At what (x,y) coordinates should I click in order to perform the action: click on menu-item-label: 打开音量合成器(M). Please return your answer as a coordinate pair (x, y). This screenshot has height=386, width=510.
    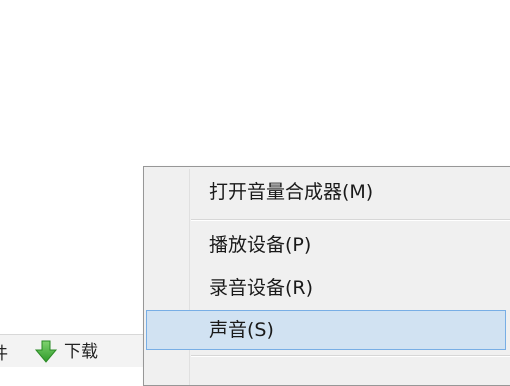
    Looking at the image, I should click on (291, 192).